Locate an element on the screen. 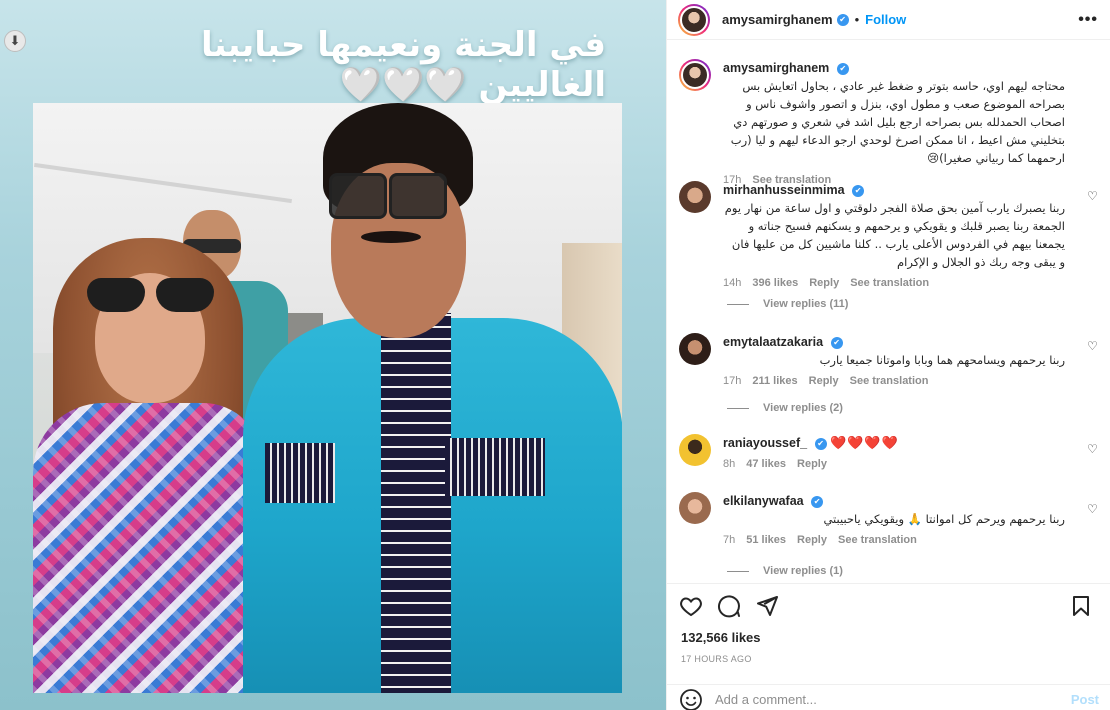 The width and height of the screenshot is (1110, 710). photo-man-pocket-left is located at coordinates (300, 473).